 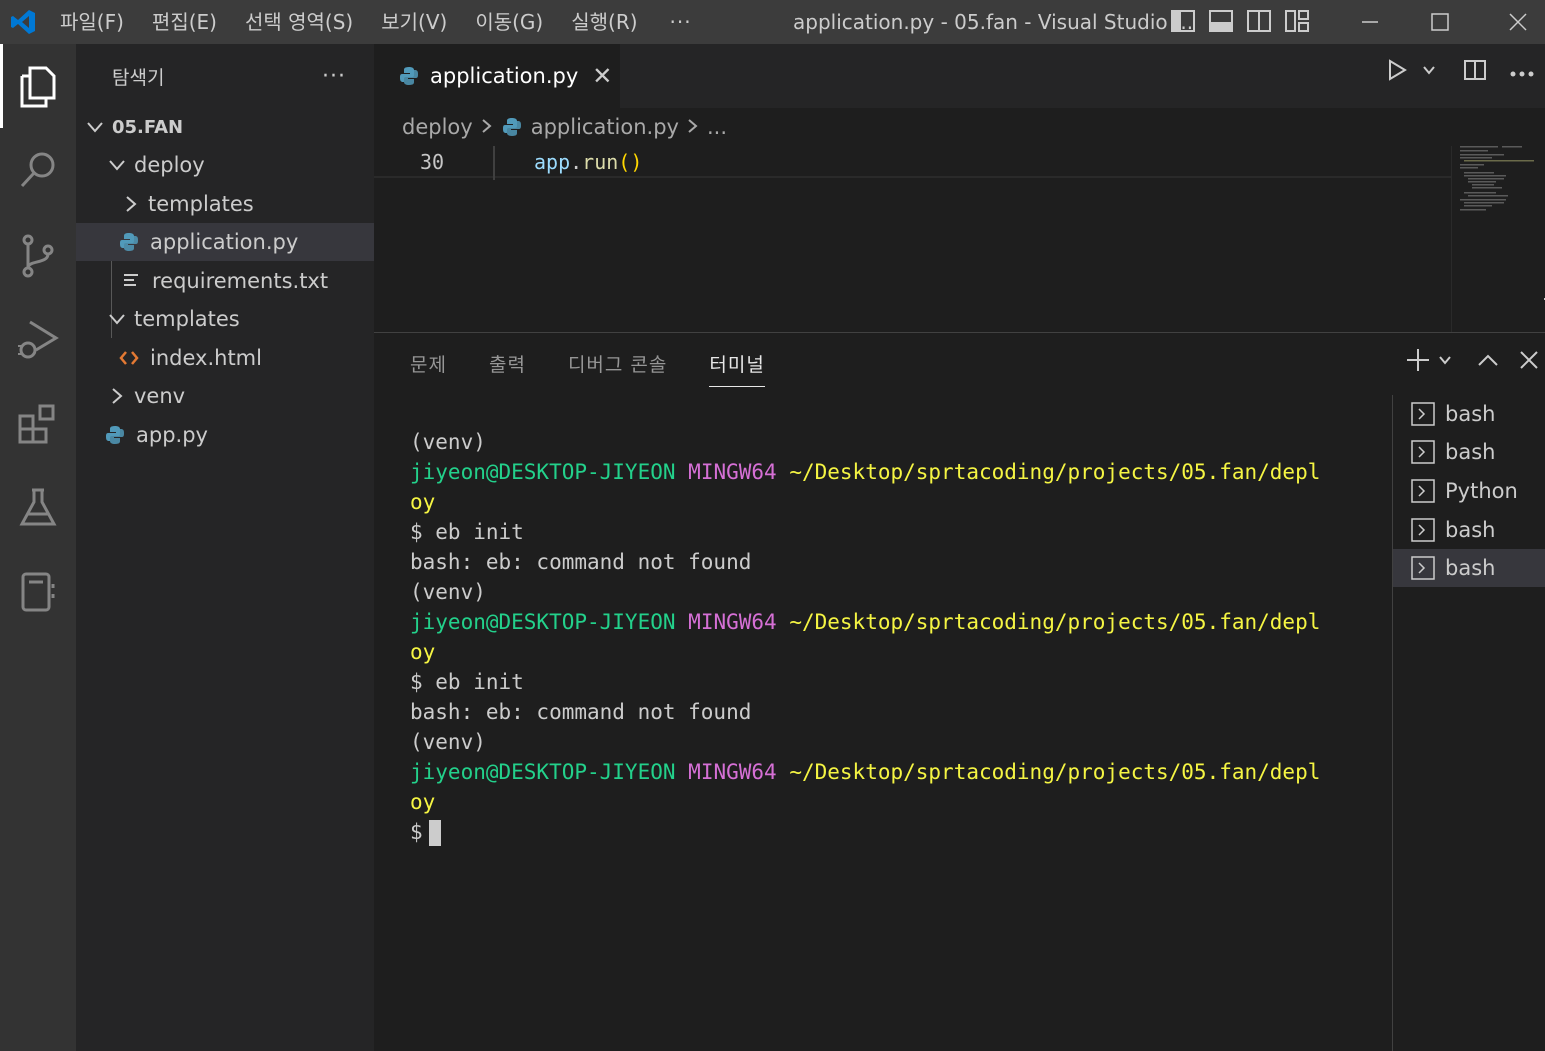 What do you see at coordinates (129, 242) in the screenshot?
I see `python-file-icon` at bounding box center [129, 242].